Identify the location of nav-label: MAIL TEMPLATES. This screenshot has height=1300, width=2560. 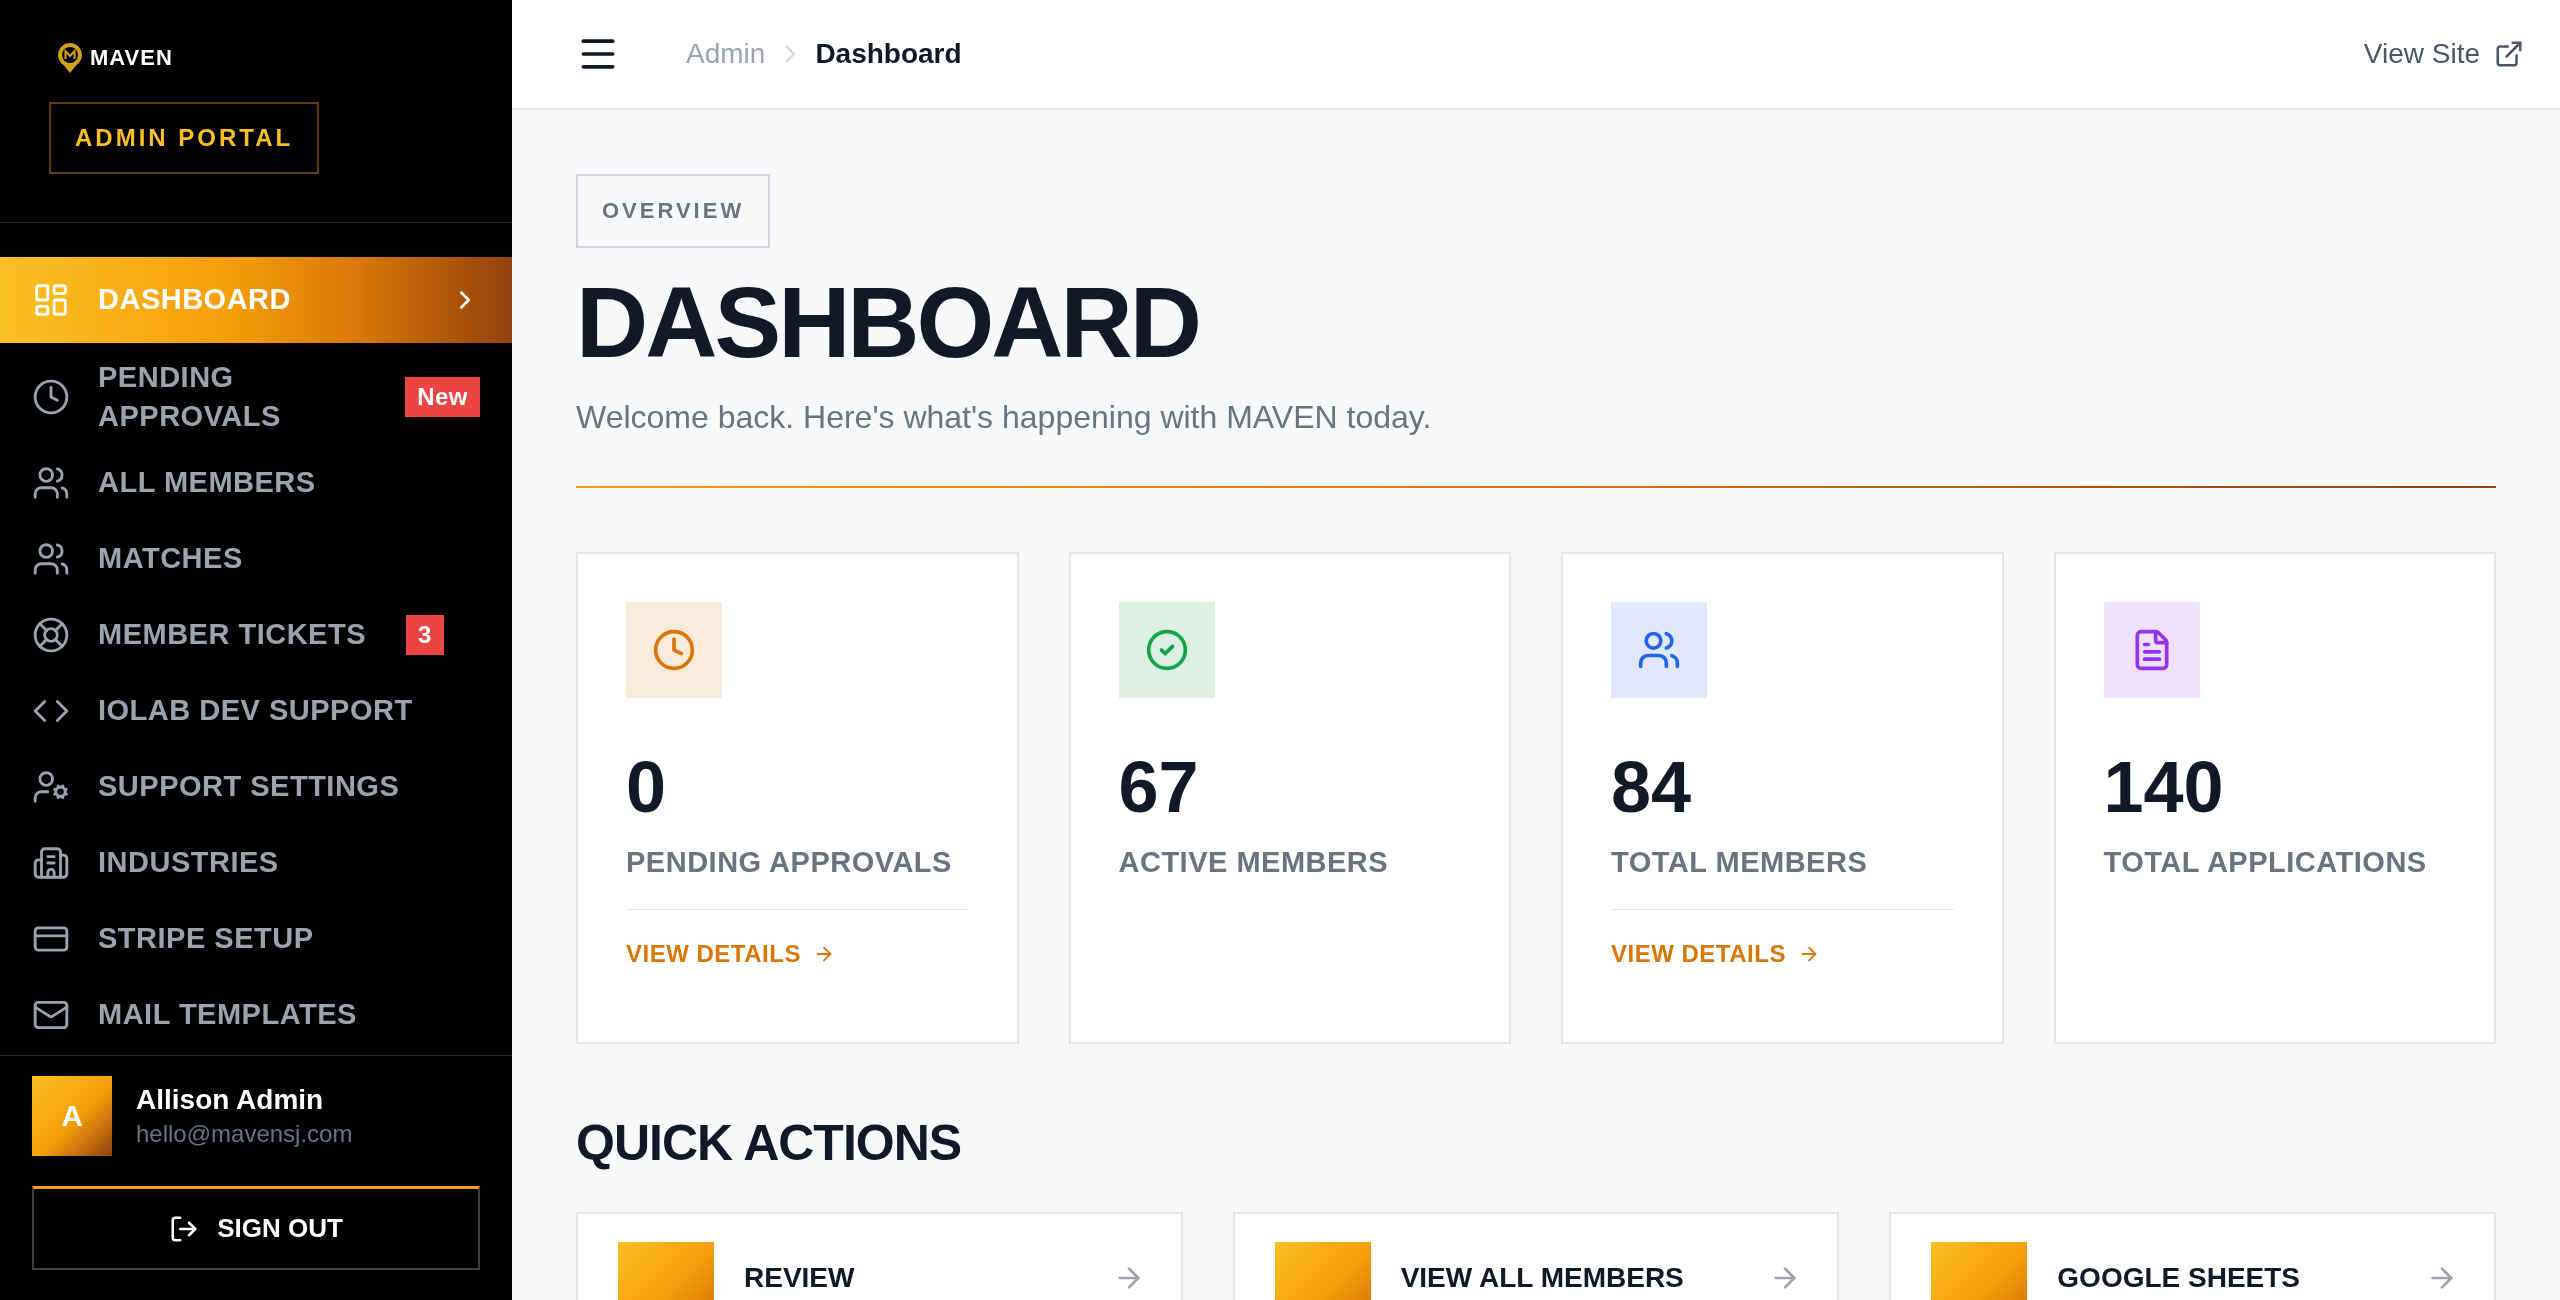
(228, 1015).